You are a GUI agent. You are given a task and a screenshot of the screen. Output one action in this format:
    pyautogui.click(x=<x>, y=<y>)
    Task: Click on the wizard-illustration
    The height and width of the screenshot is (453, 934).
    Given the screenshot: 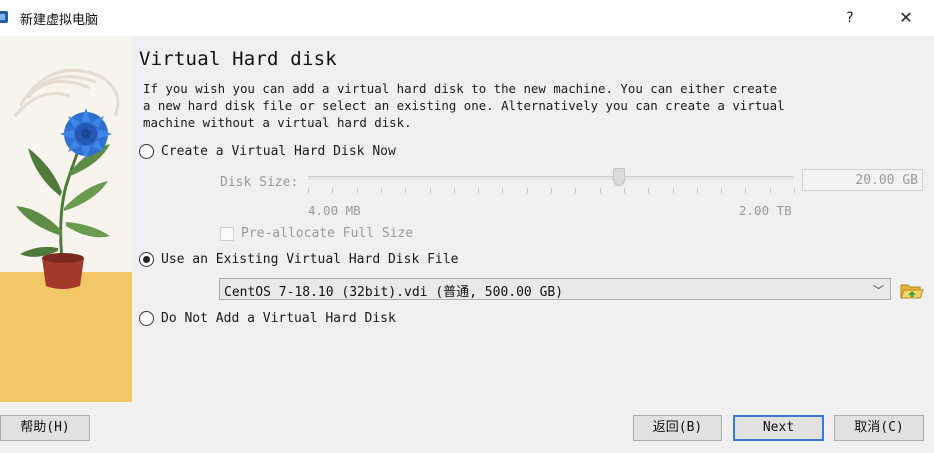 What is the action you would take?
    pyautogui.click(x=66, y=219)
    